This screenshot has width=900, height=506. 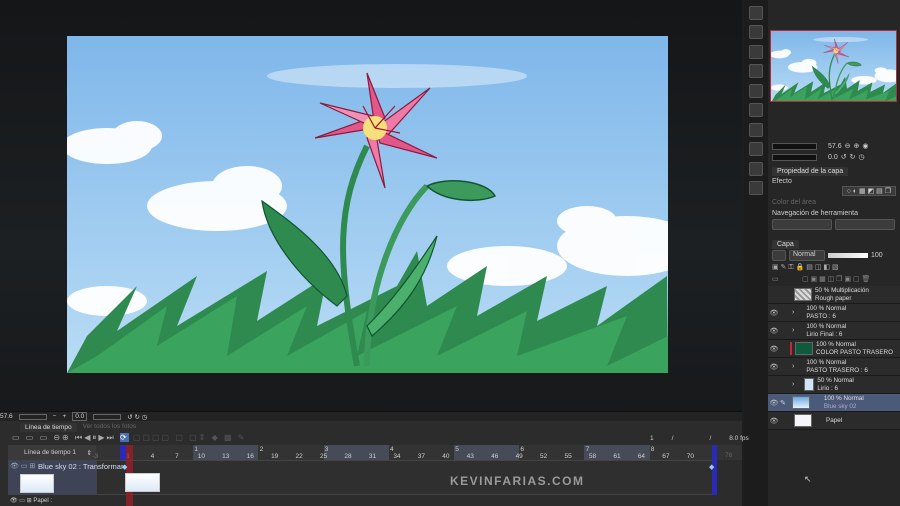 What do you see at coordinates (803, 420) in the screenshot?
I see `layer-thumbnail` at bounding box center [803, 420].